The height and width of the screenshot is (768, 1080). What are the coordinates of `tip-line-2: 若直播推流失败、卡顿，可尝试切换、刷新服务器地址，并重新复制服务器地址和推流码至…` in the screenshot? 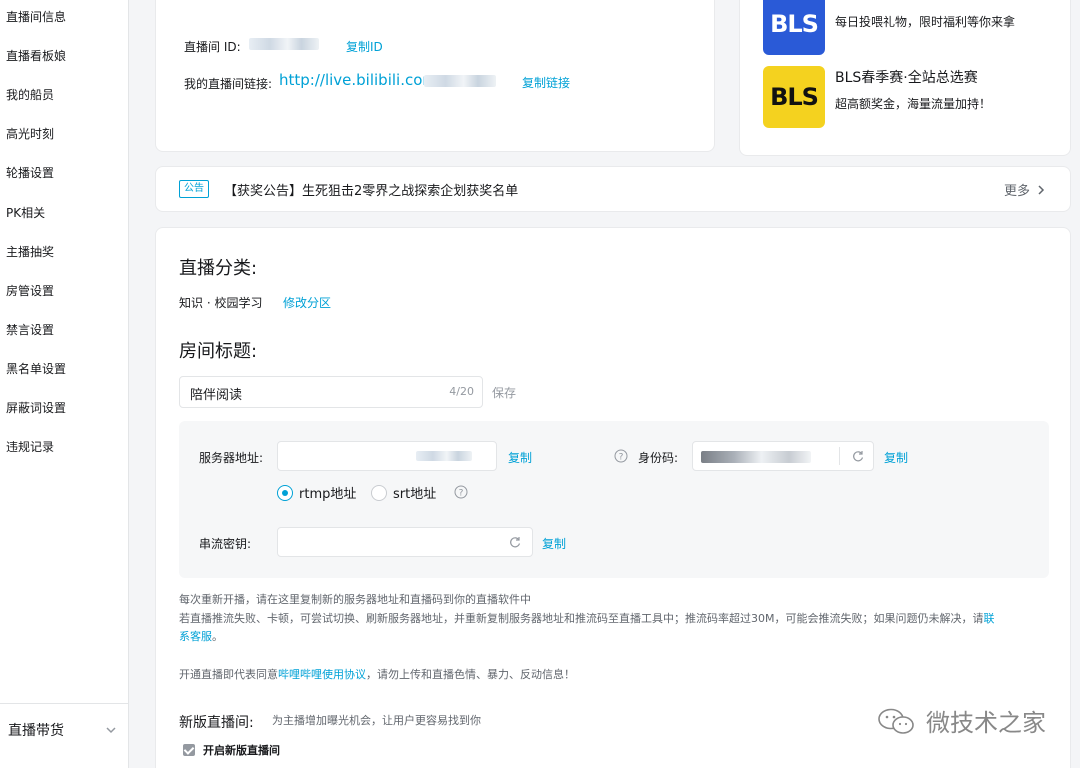 It's located at (586, 619).